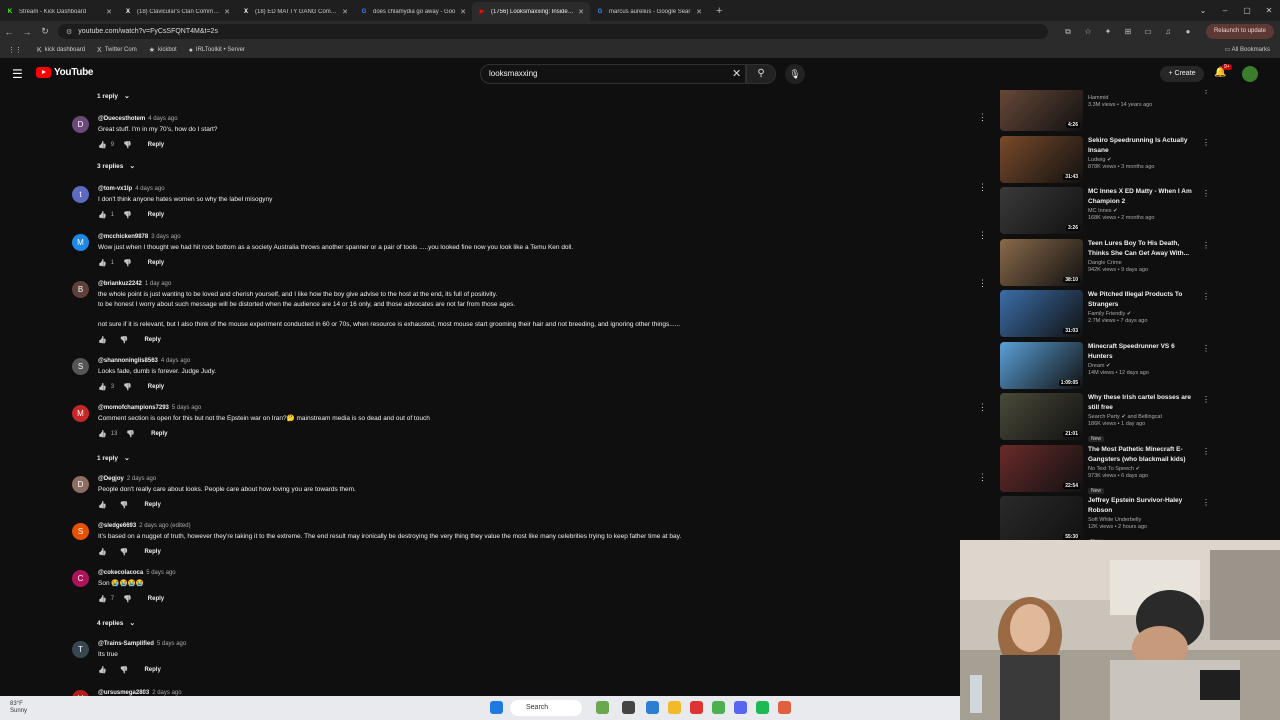 Image resolution: width=1280 pixels, height=720 pixels. Describe the element at coordinates (1143, 352) in the screenshot. I see `video-title: Minecraft Speedrunner VS 6 Hunters` at that location.